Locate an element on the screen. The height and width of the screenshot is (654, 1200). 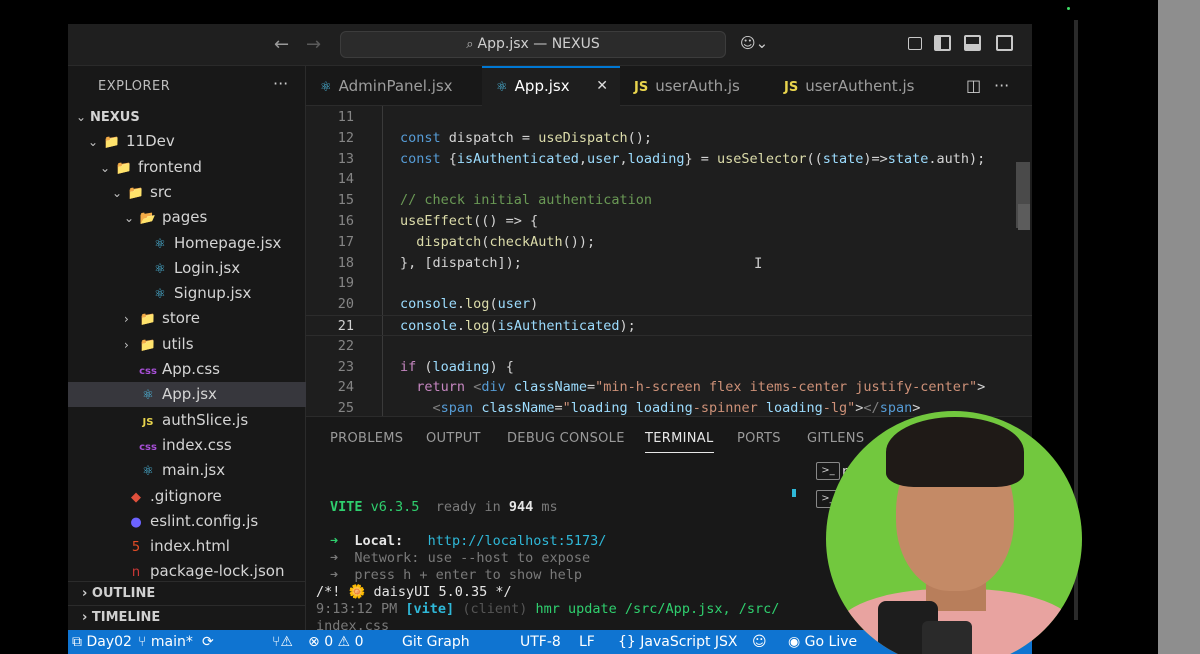
tab-ports: PORTS is located at coordinates (759, 438).